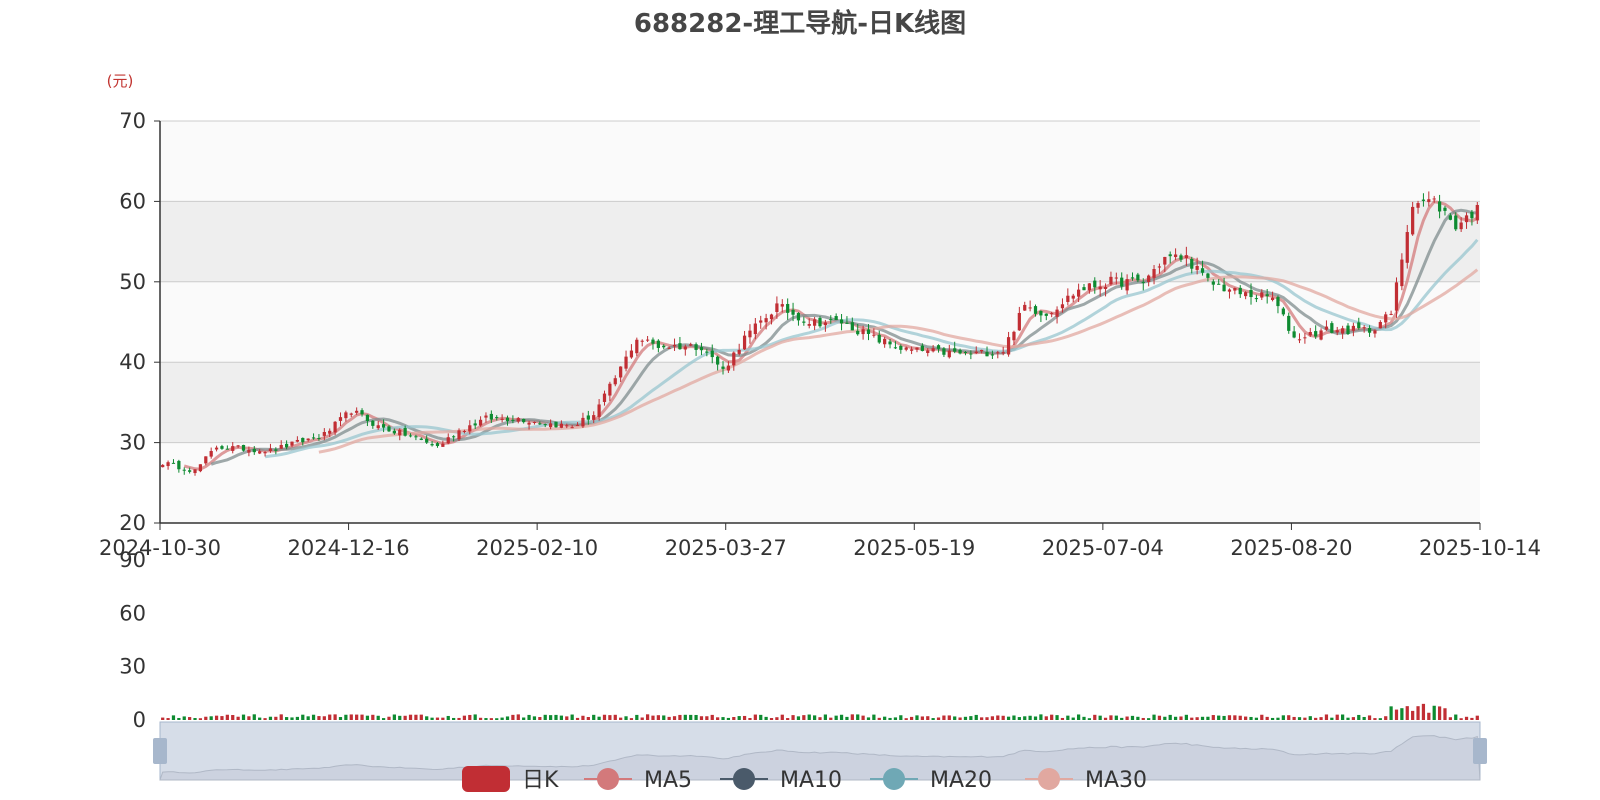 The height and width of the screenshot is (800, 1600). What do you see at coordinates (139, 720) in the screenshot?
I see `volume-tick-label: 0` at bounding box center [139, 720].